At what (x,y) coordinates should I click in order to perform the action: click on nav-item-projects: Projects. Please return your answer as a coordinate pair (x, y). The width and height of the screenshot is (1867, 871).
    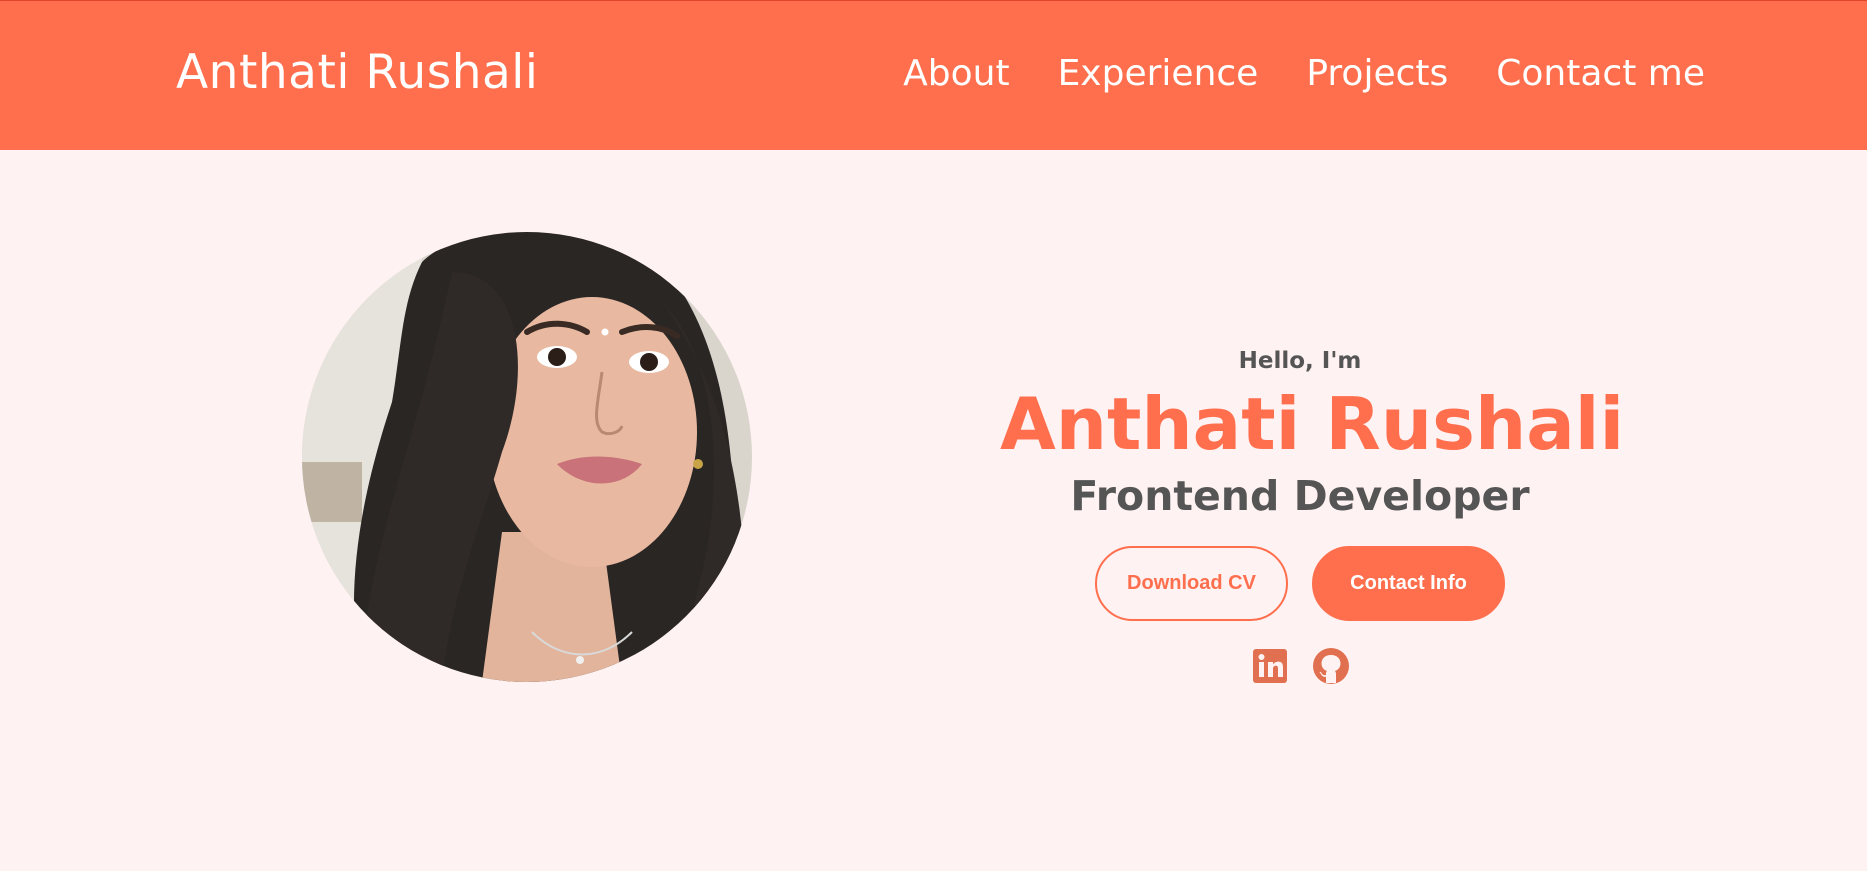
    Looking at the image, I should click on (1377, 73).